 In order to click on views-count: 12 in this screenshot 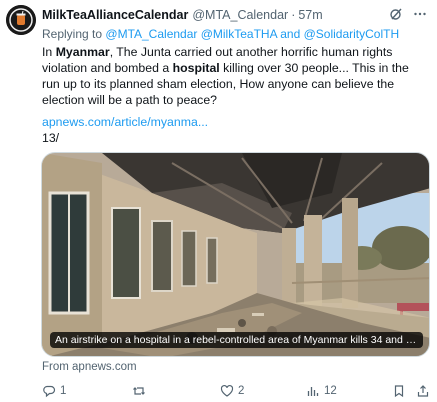, I will do `click(330, 391)`.